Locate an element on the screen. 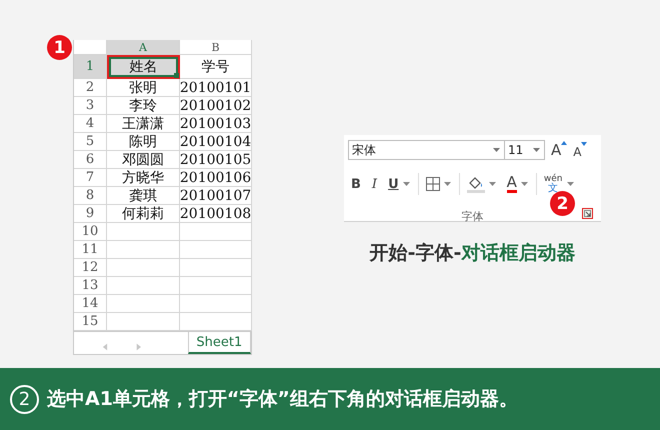  font-name-value: 宋体 is located at coordinates (364, 150).